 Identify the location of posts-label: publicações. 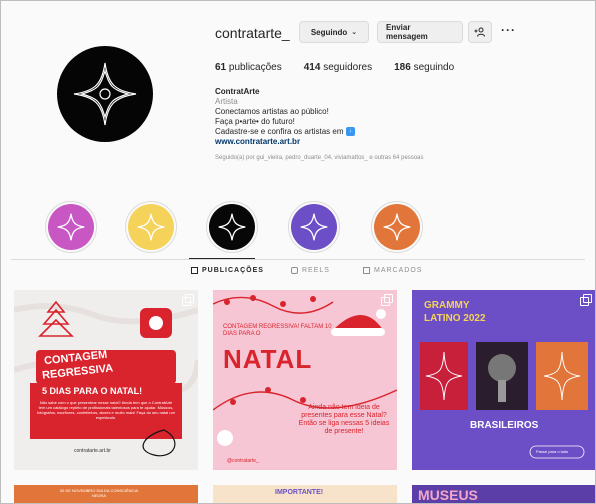
(255, 67).